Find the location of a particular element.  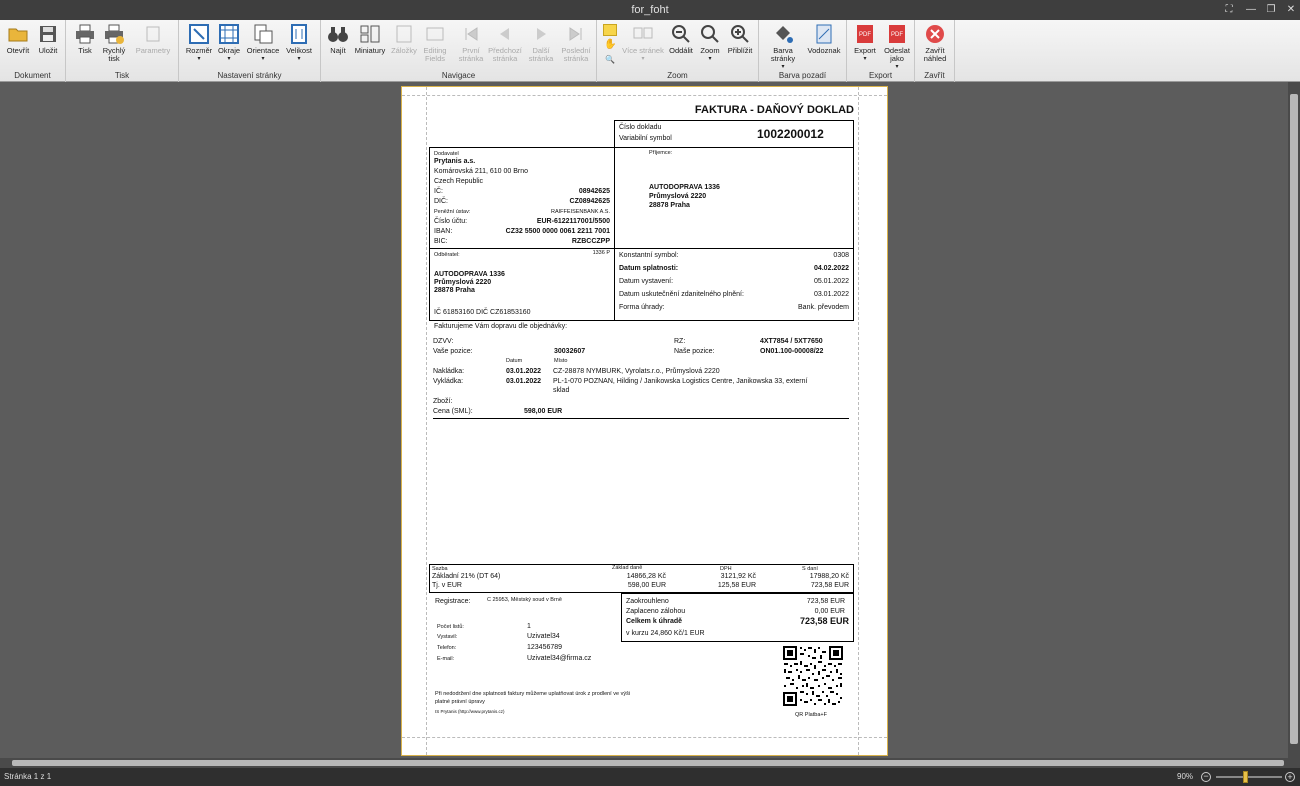

page-size-button: Velikost ▾ is located at coordinates (299, 43).